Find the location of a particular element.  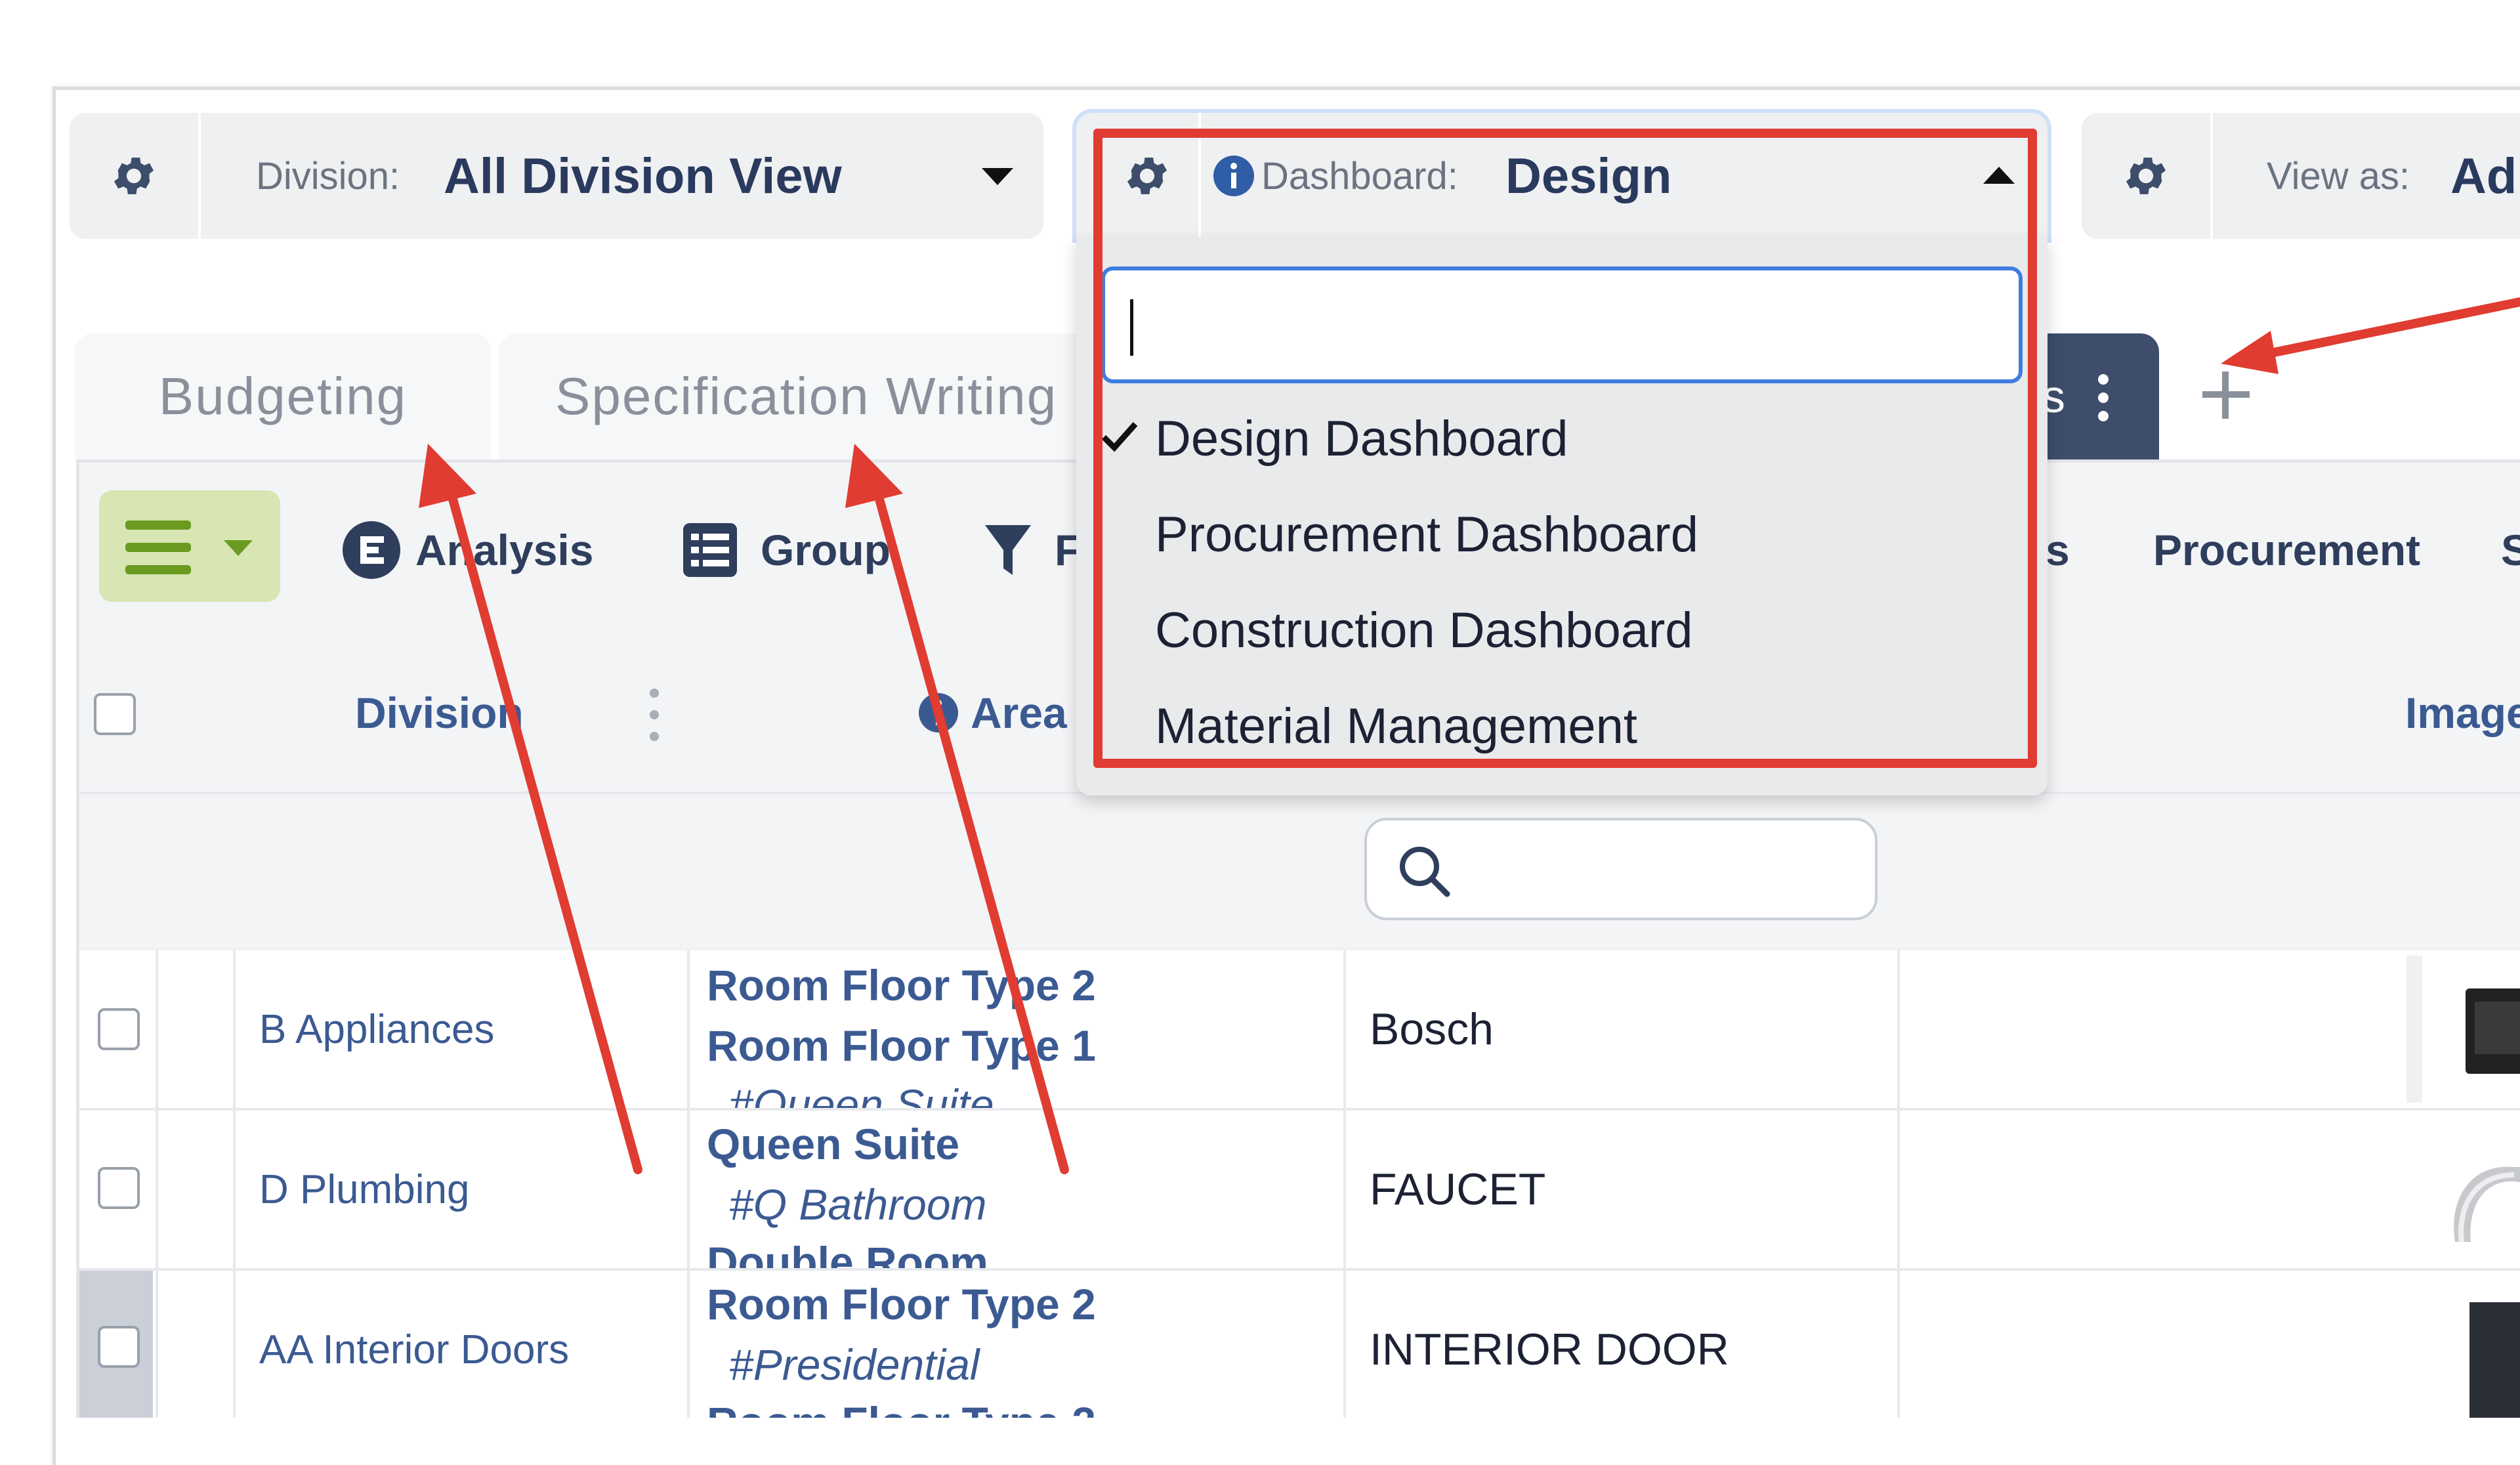

cell-area-line: Double Room is located at coordinates (847, 1253).